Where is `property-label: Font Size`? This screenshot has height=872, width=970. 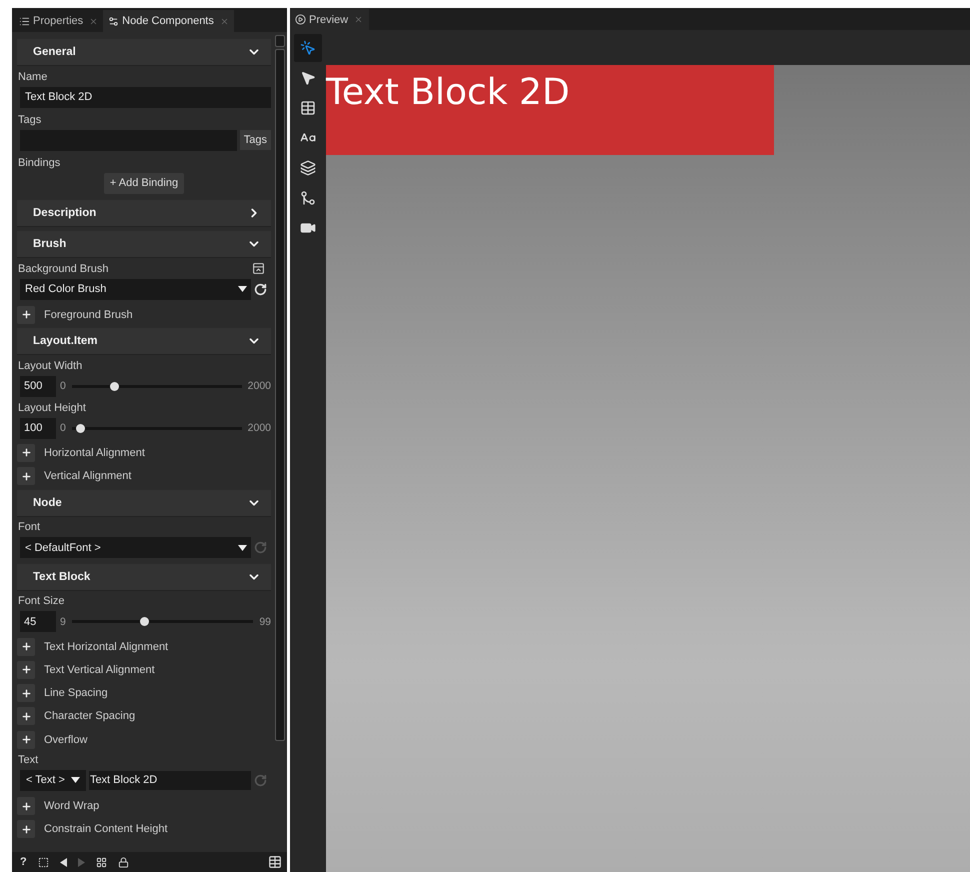 property-label: Font Size is located at coordinates (41, 602).